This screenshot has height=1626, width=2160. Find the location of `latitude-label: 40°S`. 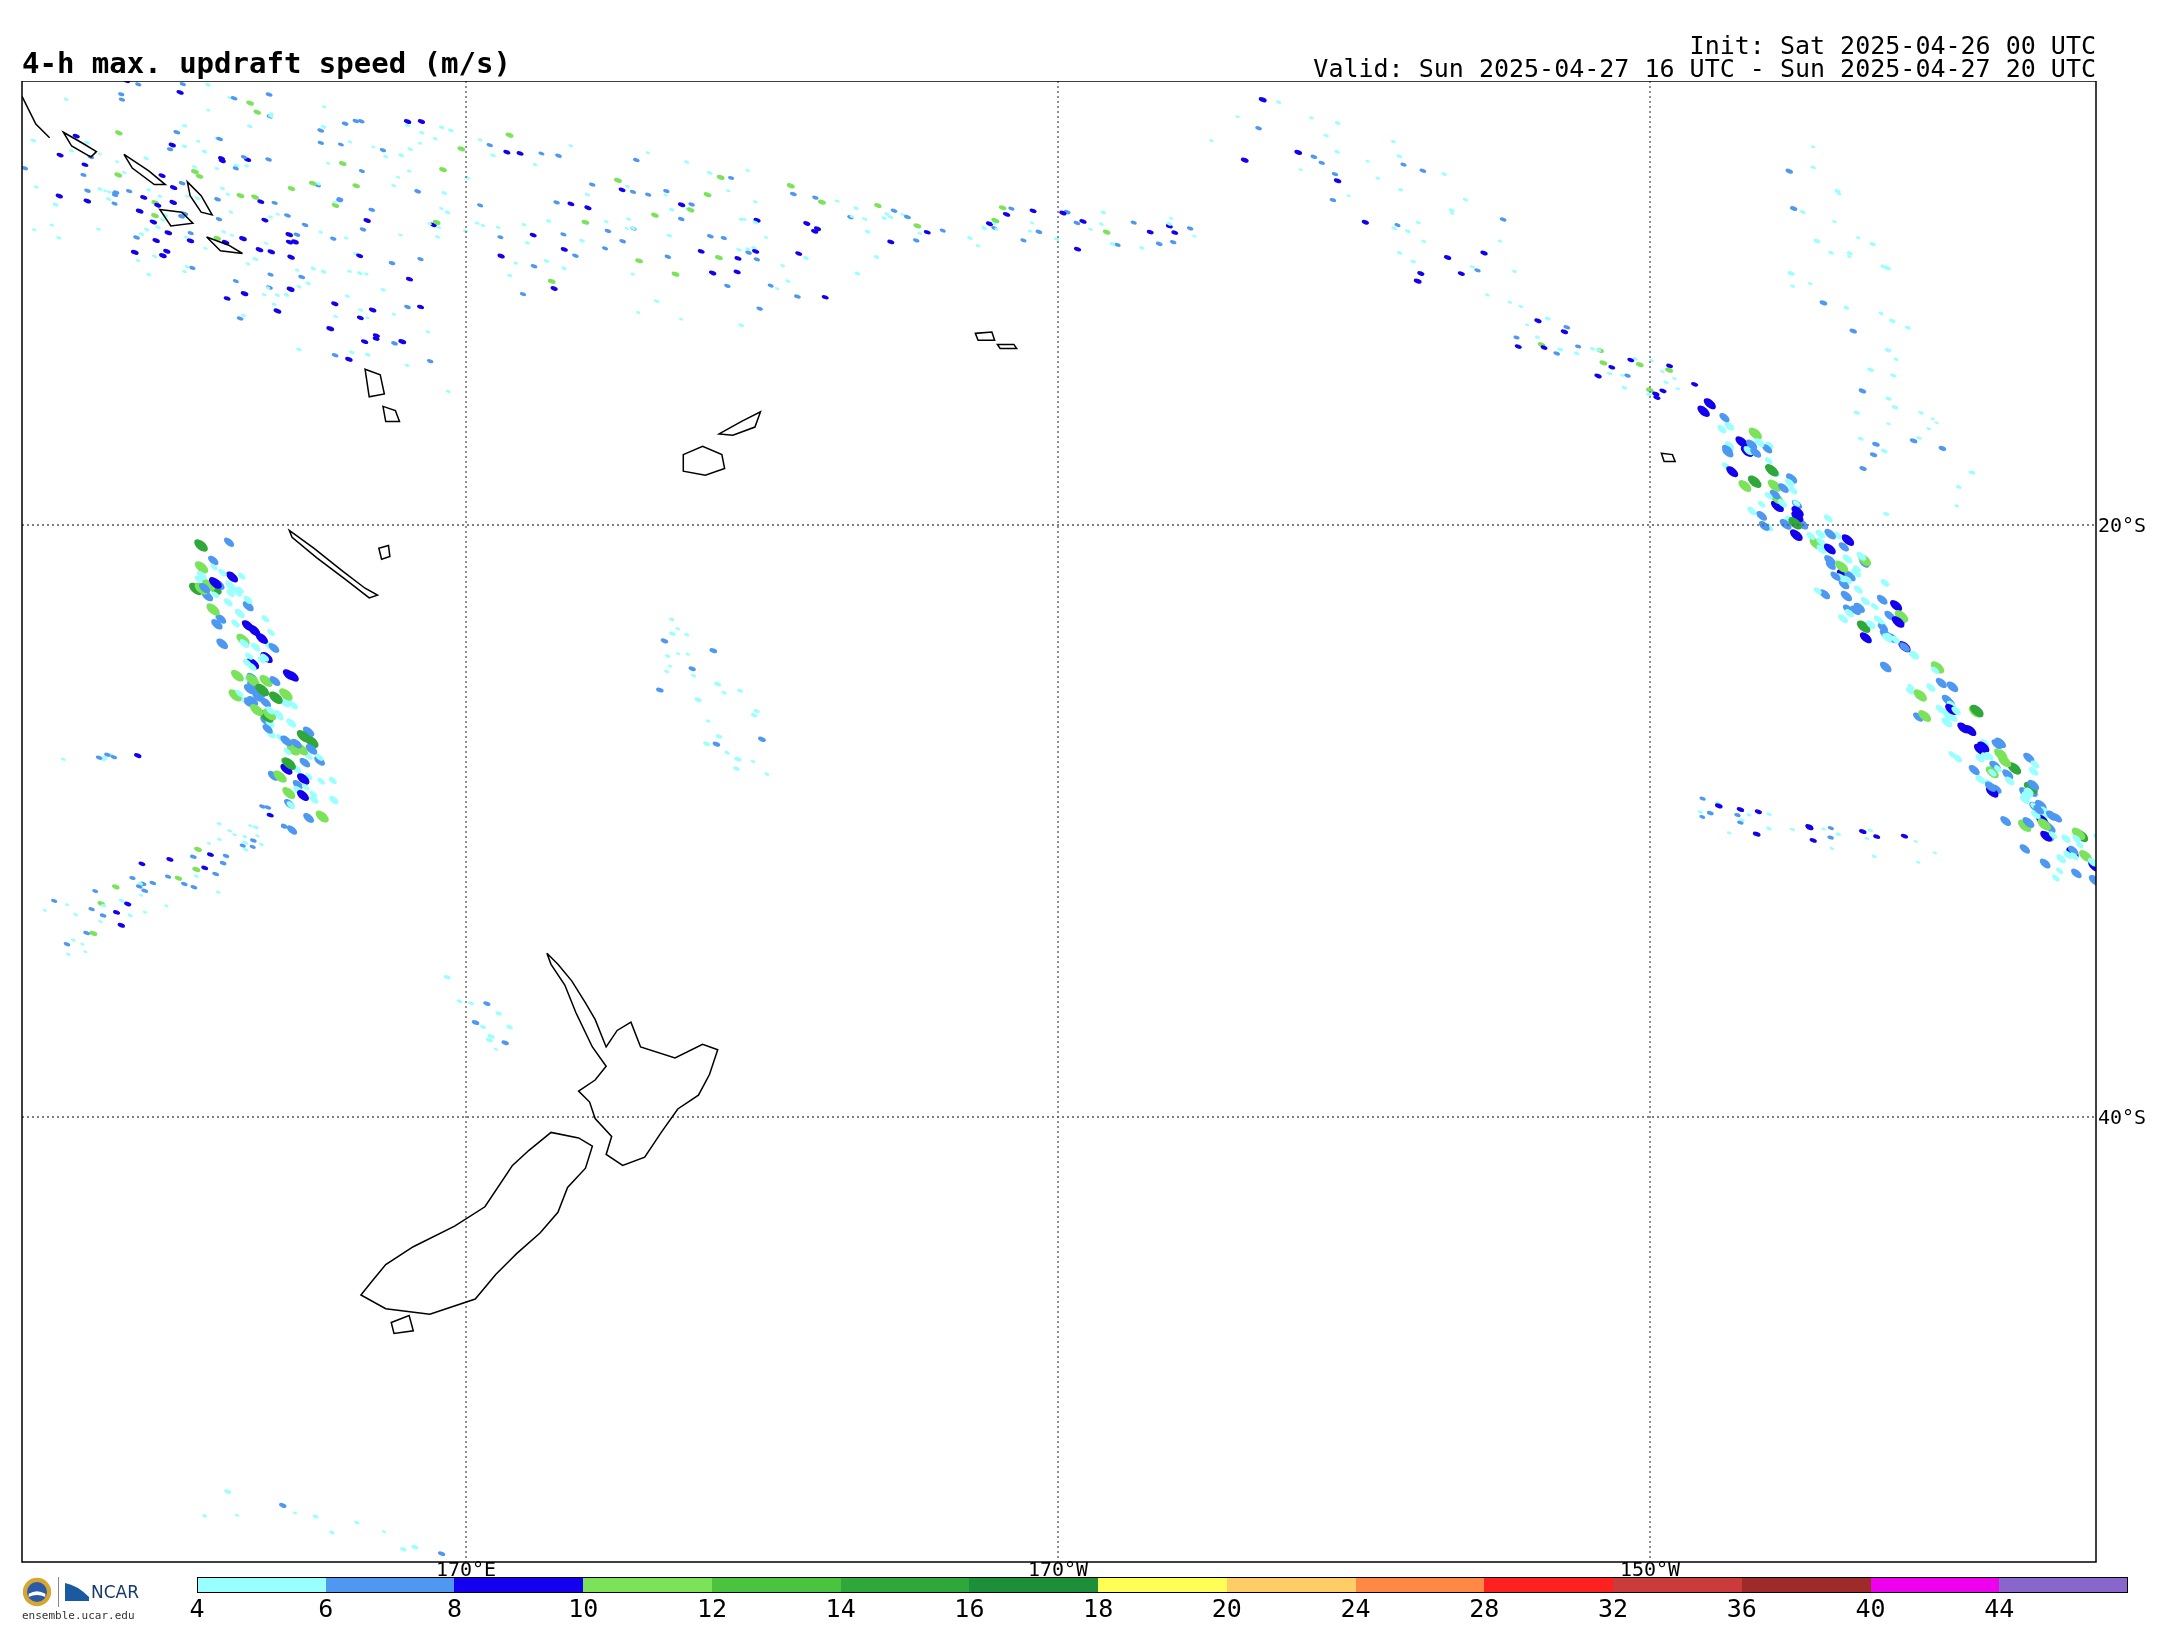

latitude-label: 40°S is located at coordinates (2122, 1117).